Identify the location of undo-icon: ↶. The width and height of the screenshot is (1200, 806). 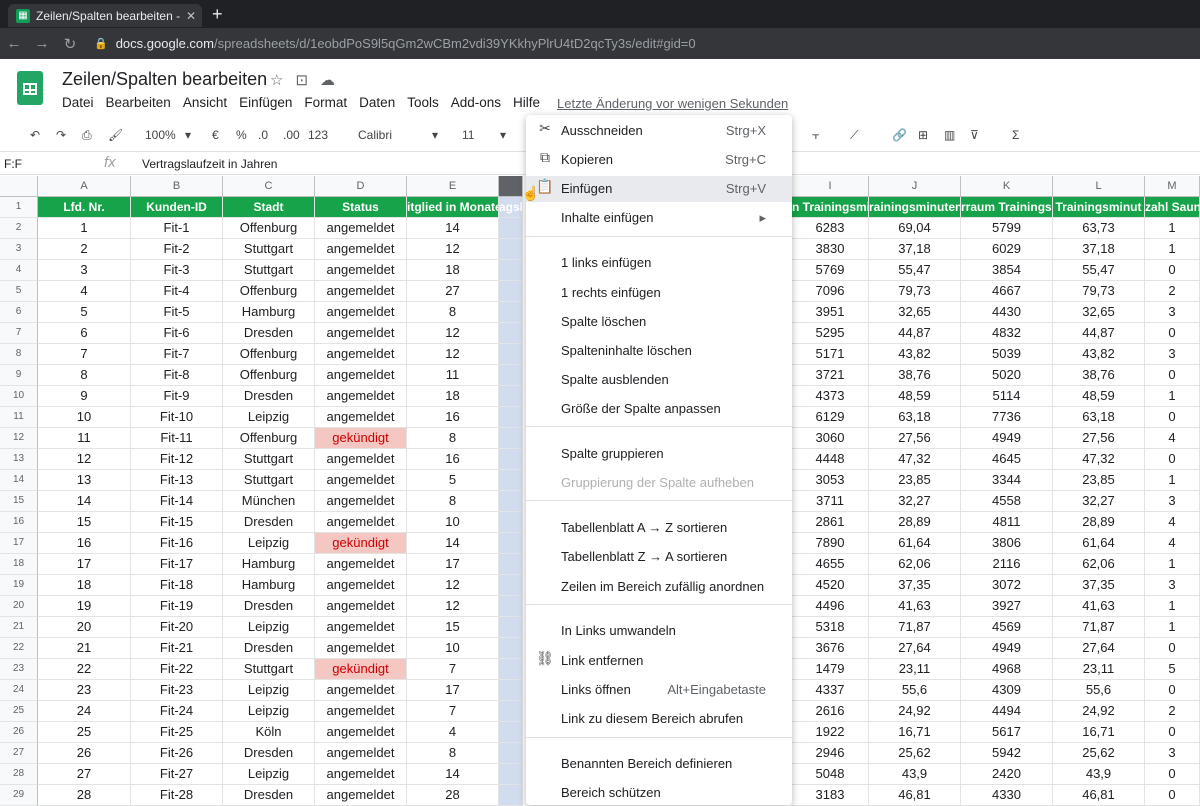
(35, 135).